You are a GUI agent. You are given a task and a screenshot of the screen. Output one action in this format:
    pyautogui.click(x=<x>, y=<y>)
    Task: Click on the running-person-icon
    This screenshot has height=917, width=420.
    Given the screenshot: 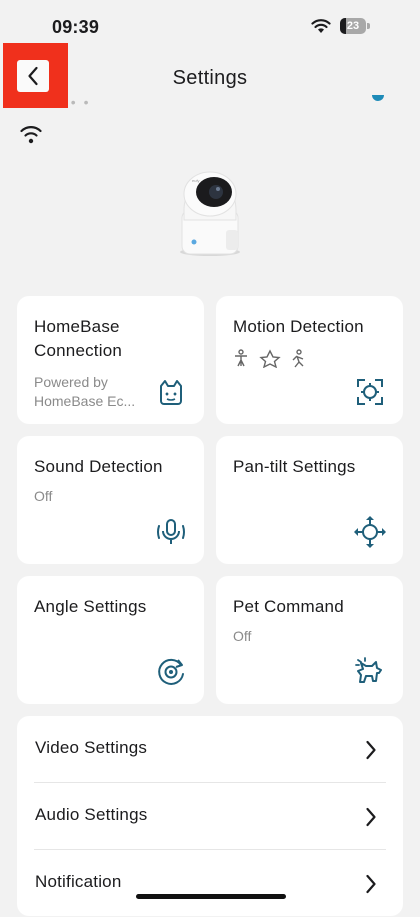 What is the action you would take?
    pyautogui.click(x=298, y=358)
    